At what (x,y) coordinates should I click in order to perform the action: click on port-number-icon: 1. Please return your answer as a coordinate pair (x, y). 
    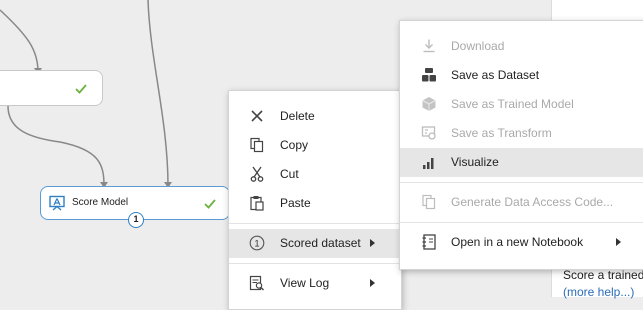
    Looking at the image, I should click on (257, 243).